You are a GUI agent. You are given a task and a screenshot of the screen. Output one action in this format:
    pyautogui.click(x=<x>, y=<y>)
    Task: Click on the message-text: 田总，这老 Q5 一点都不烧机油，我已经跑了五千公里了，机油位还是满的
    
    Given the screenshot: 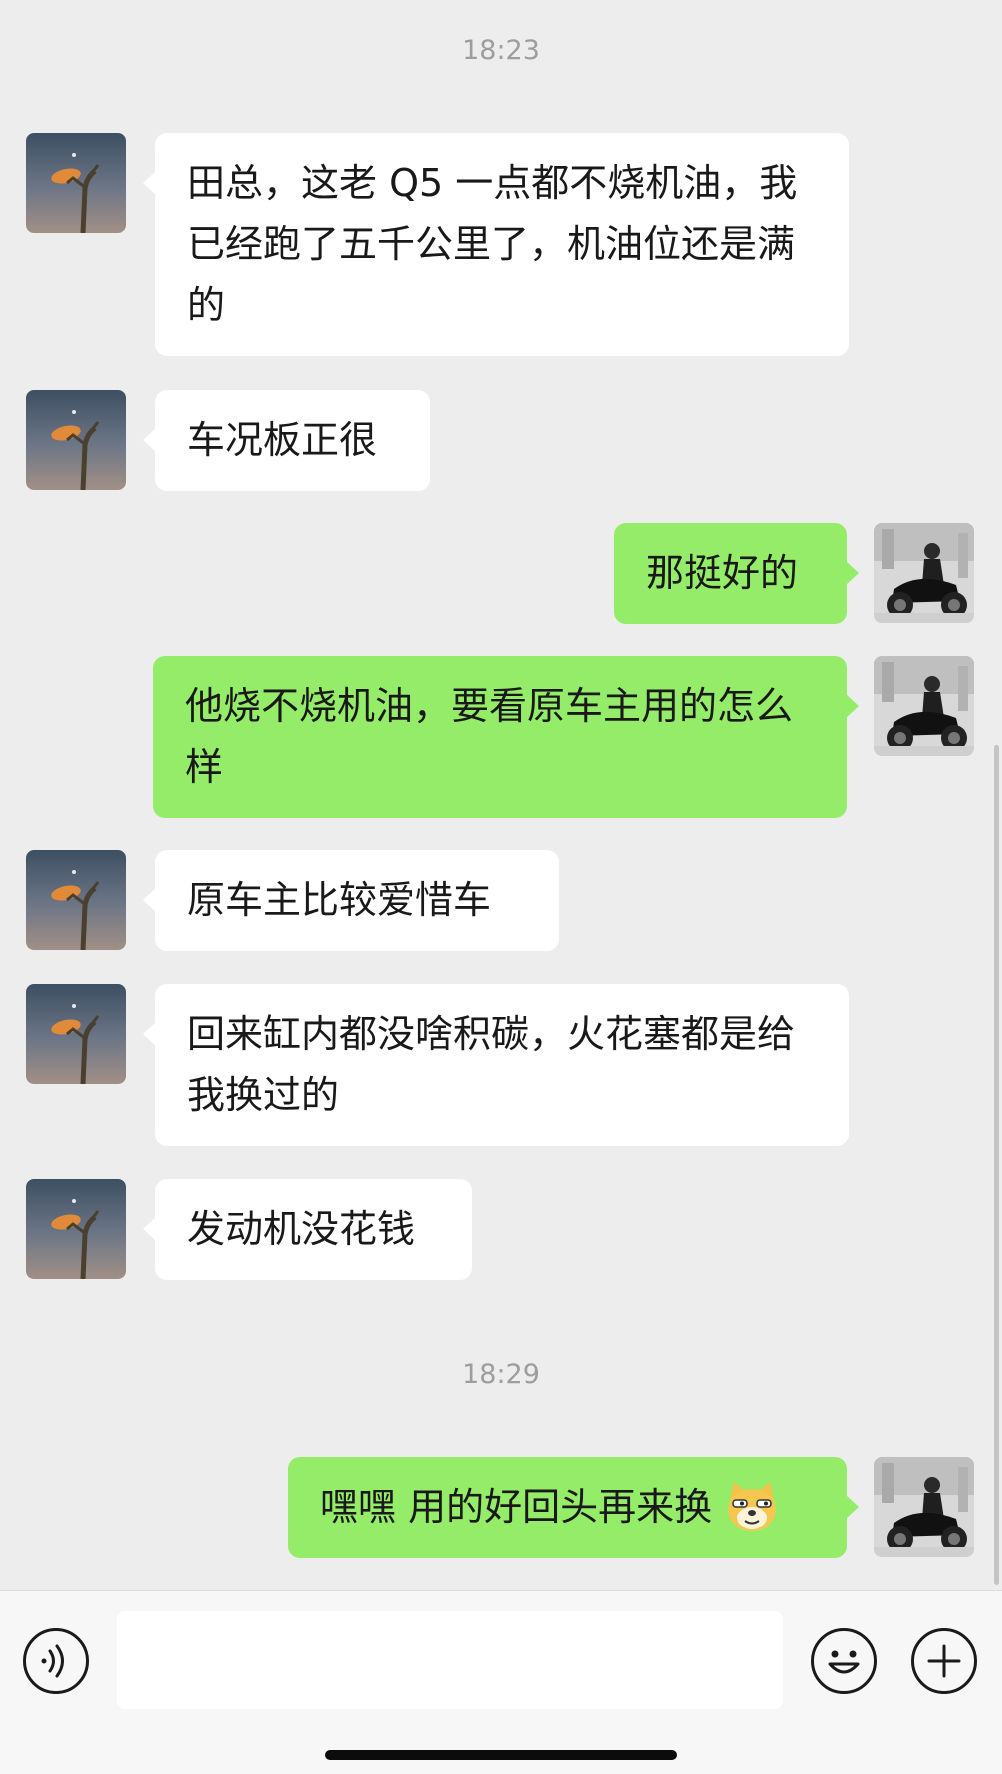 What is the action you would take?
    pyautogui.click(x=492, y=244)
    